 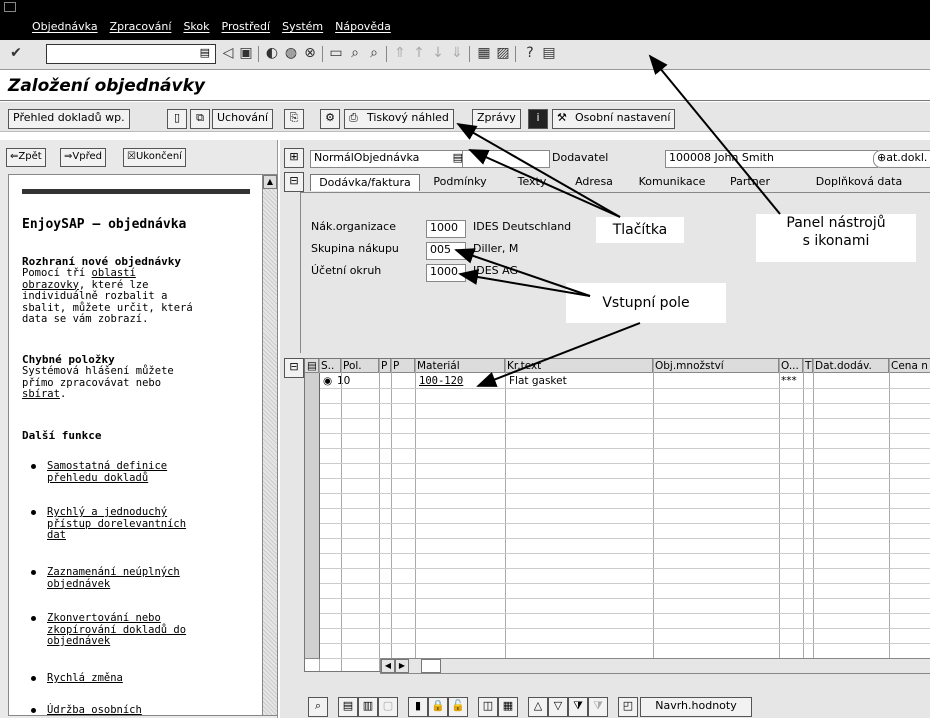 I want to click on arrow-to-print-preview, so click(x=538, y=170).